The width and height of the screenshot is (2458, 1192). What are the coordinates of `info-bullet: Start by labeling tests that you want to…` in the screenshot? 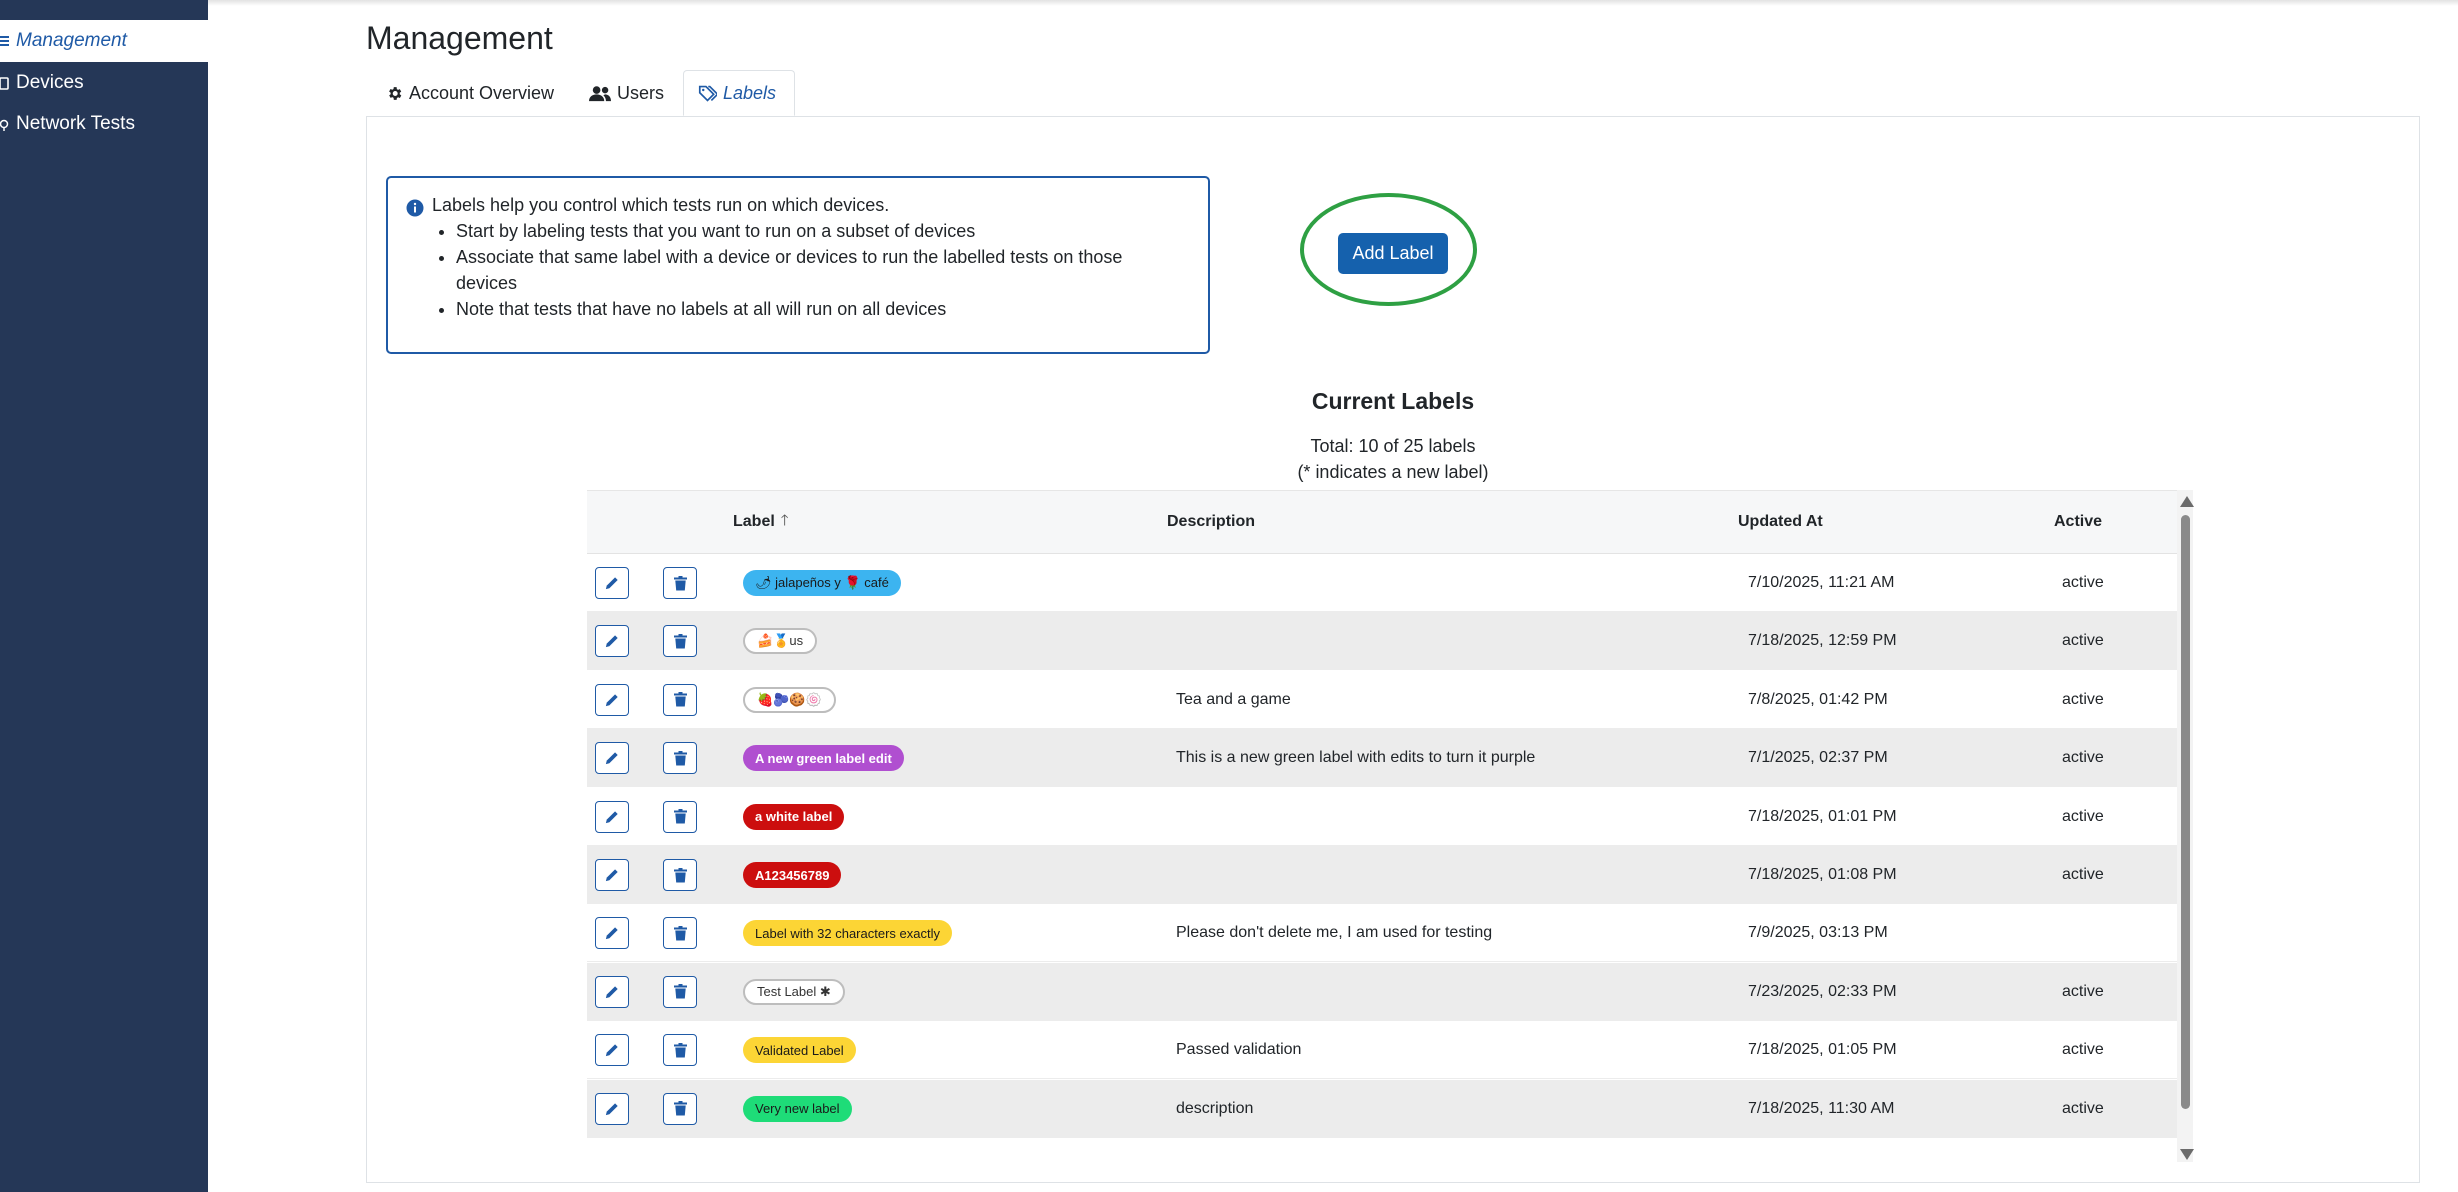 It's located at (816, 231).